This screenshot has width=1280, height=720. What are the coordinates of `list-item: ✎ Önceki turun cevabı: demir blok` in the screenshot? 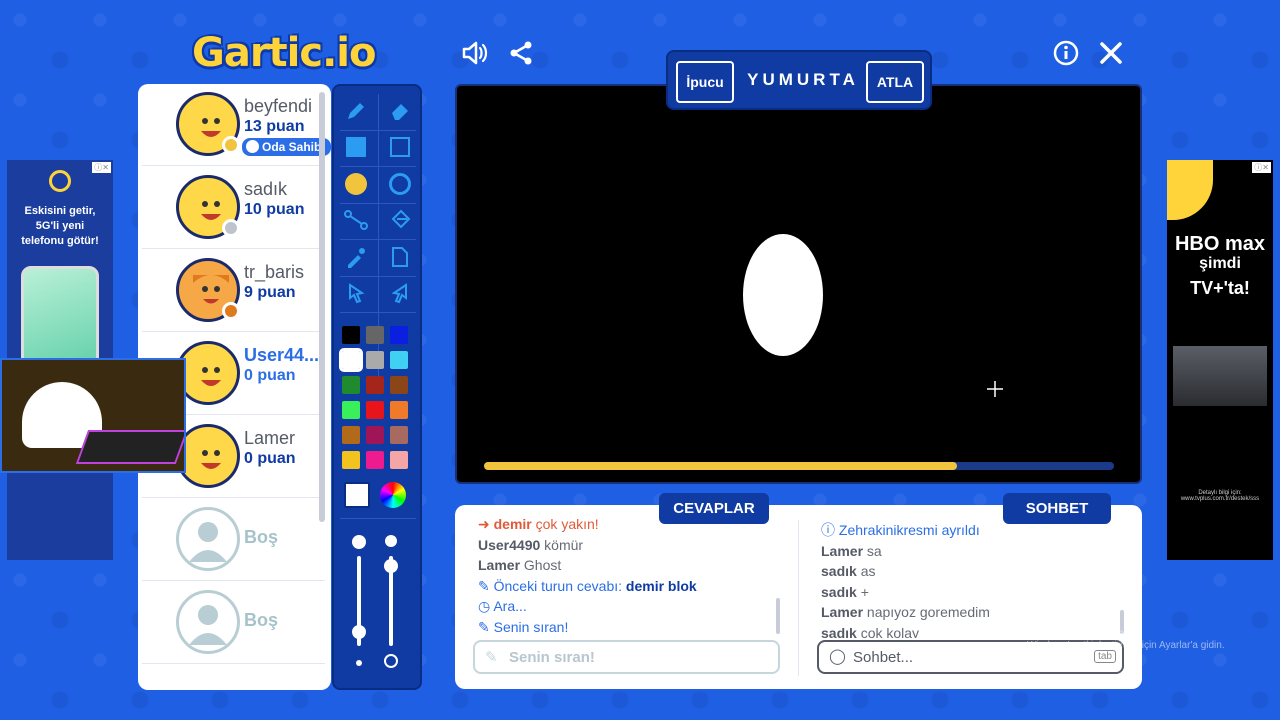 It's located at (587, 585).